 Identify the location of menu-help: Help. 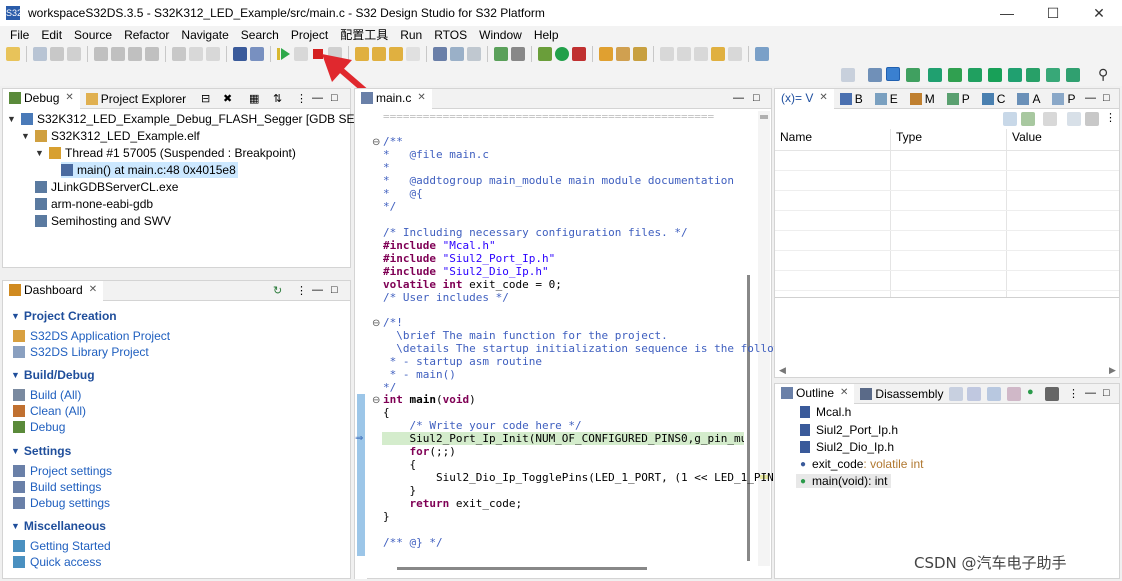
(546, 35).